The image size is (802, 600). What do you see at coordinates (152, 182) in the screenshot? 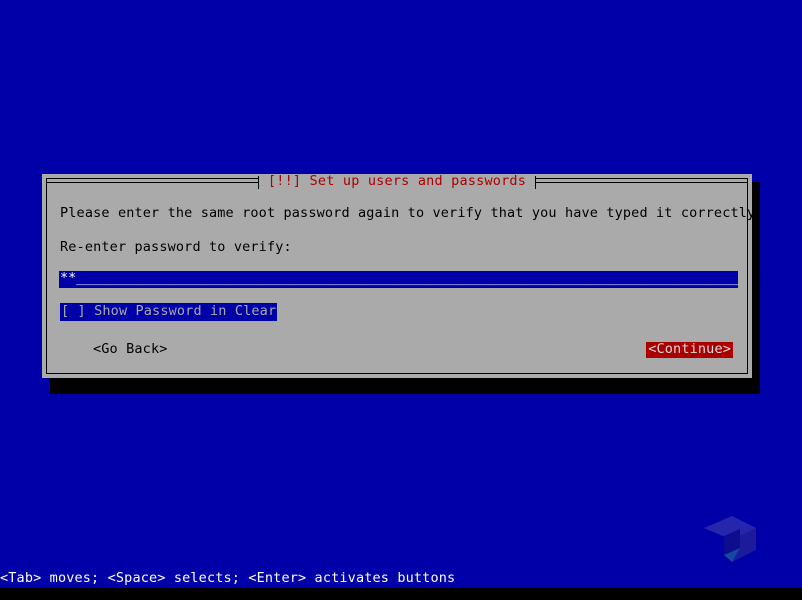
I see `title-rule-left` at bounding box center [152, 182].